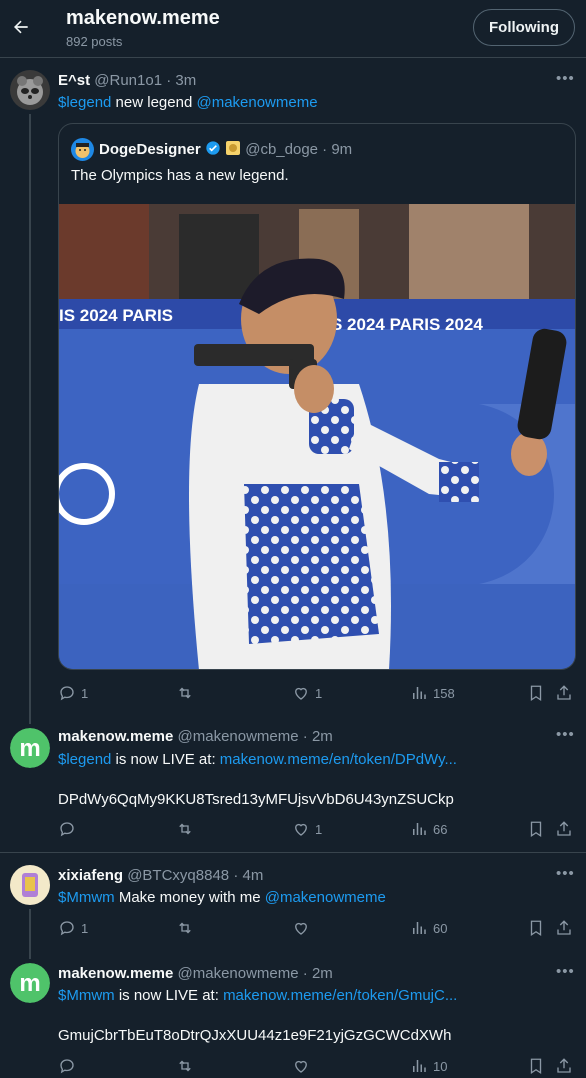 This screenshot has width=586, height=1078. Describe the element at coordinates (181, 80) in the screenshot. I see `timestamp: · 3m` at that location.